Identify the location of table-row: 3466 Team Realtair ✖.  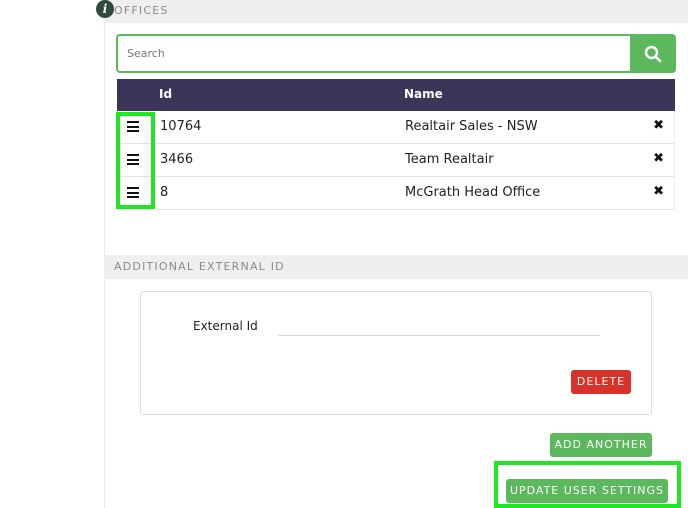
(396, 160).